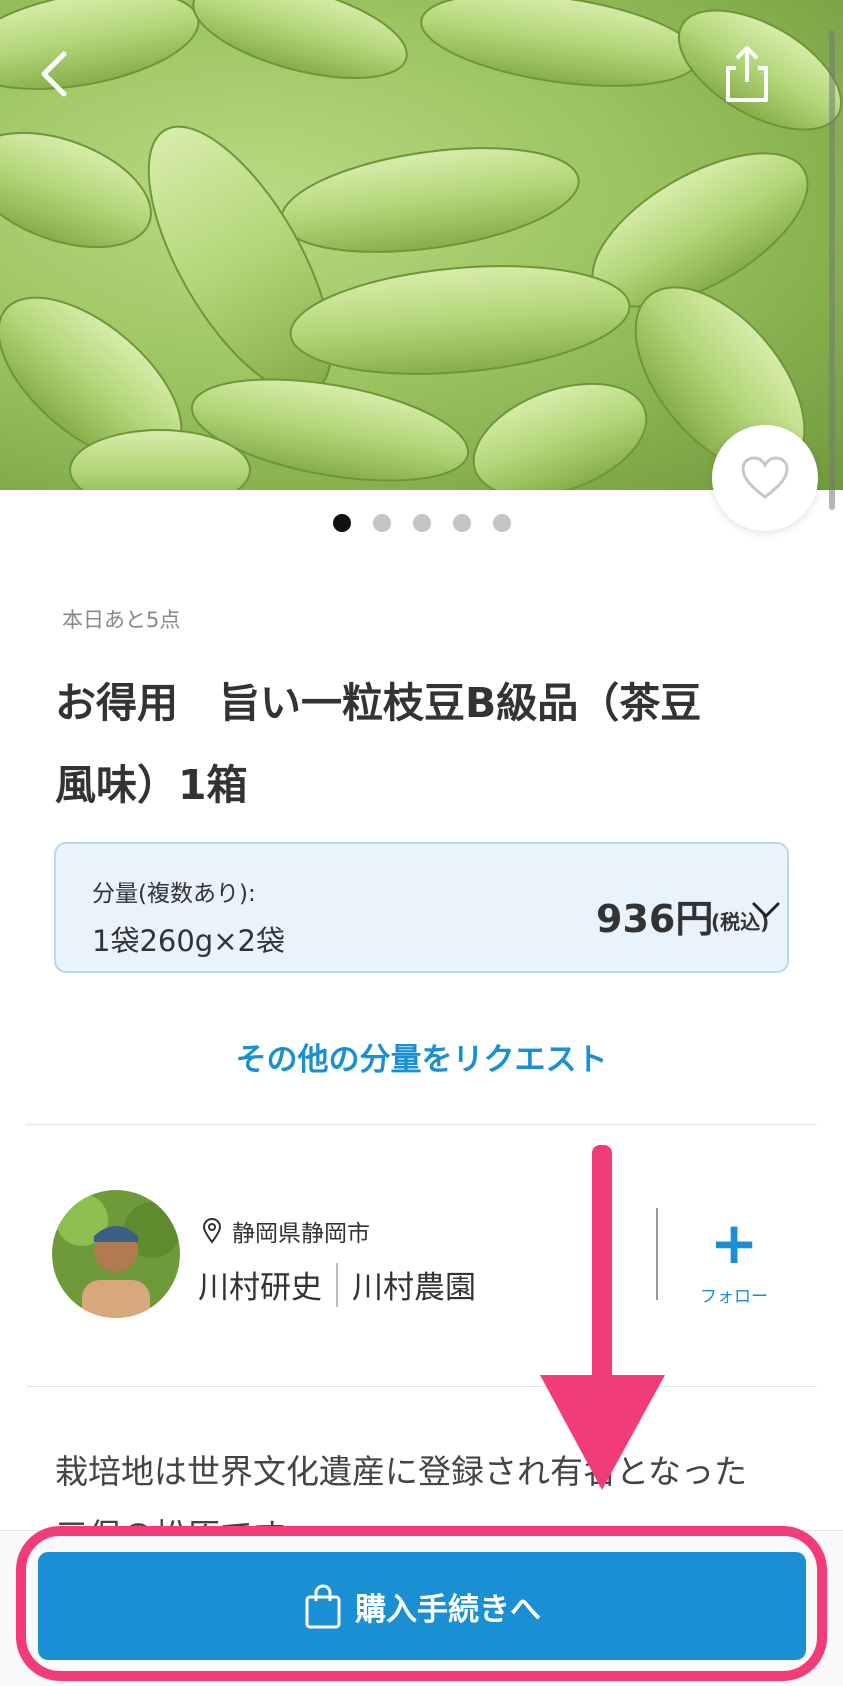 The width and height of the screenshot is (843, 1686). I want to click on heart-outline-icon, so click(765, 477).